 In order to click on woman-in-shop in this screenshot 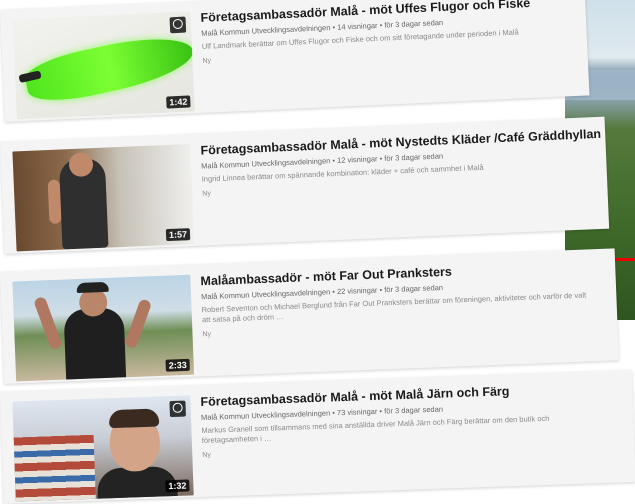, I will do `click(78, 201)`.